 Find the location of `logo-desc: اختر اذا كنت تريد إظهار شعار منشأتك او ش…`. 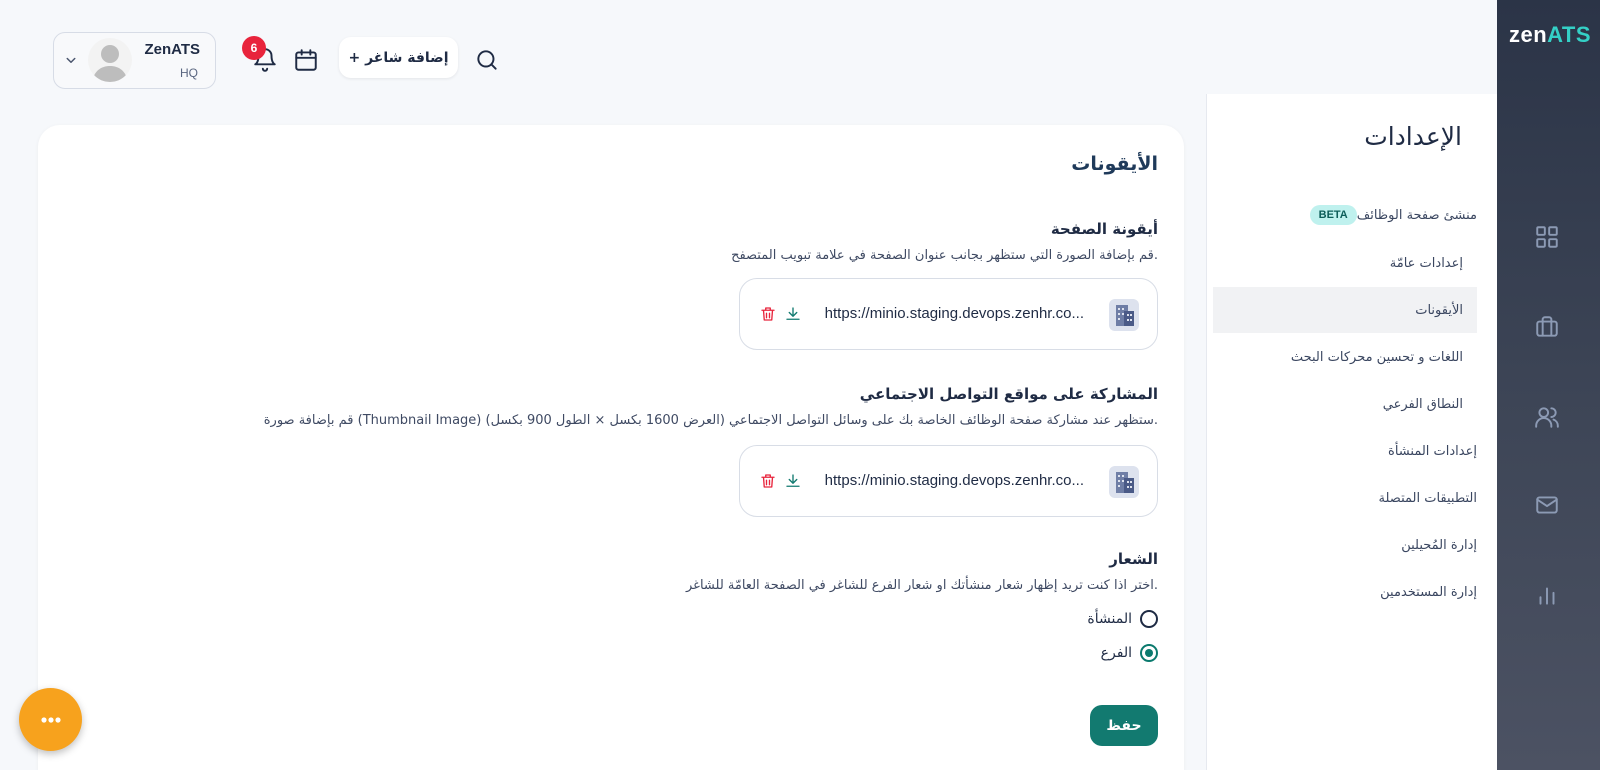

logo-desc: اختر اذا كنت تريد إظهار شعار منشأتك او ش… is located at coordinates (921, 585).